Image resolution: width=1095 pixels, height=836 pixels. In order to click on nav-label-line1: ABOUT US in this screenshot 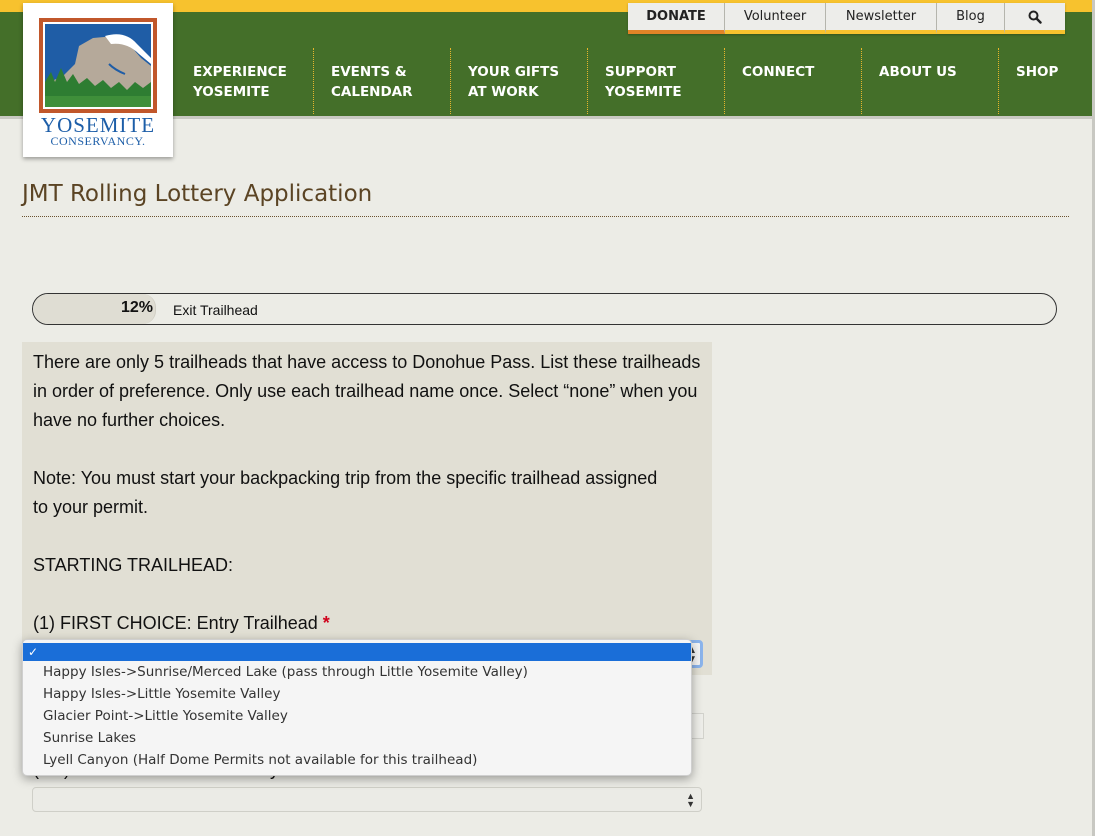, I will do `click(918, 72)`.